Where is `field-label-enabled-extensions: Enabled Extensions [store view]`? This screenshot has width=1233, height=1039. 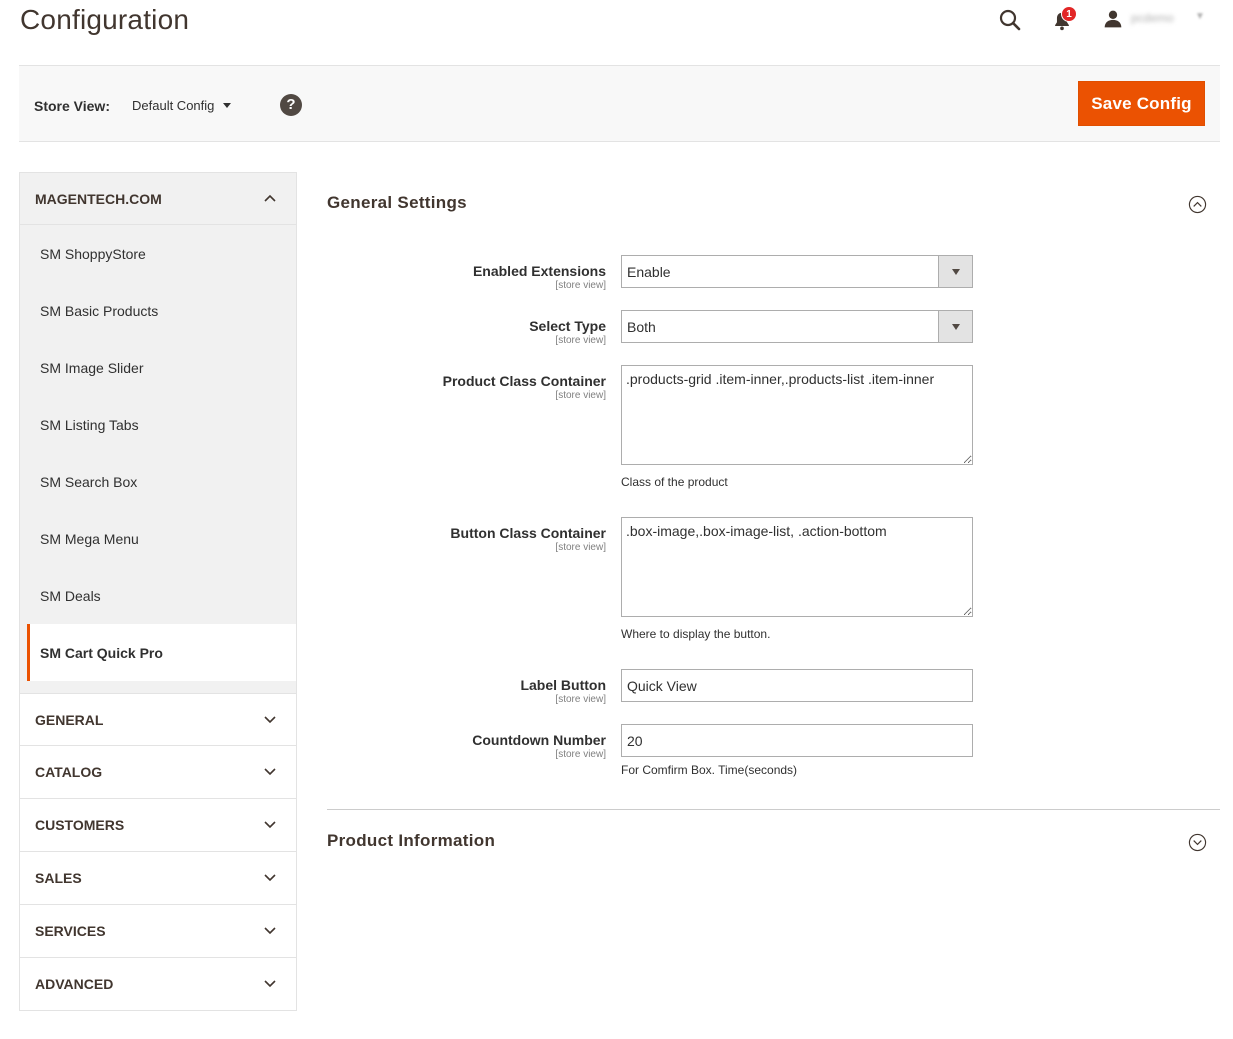
field-label-enabled-extensions: Enabled Extensions [store view] is located at coordinates (466, 277).